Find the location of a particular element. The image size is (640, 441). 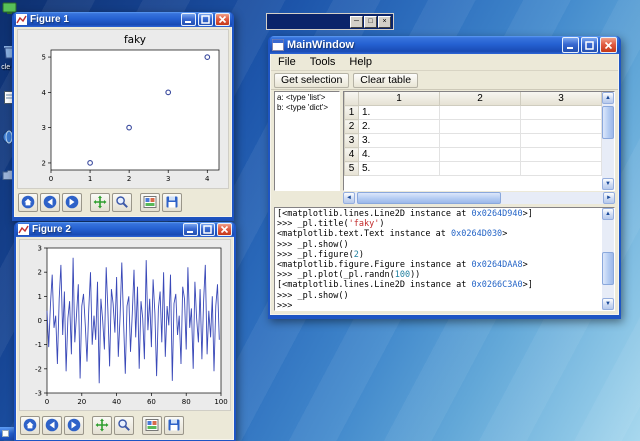

column-header: 1 is located at coordinates (399, 99).